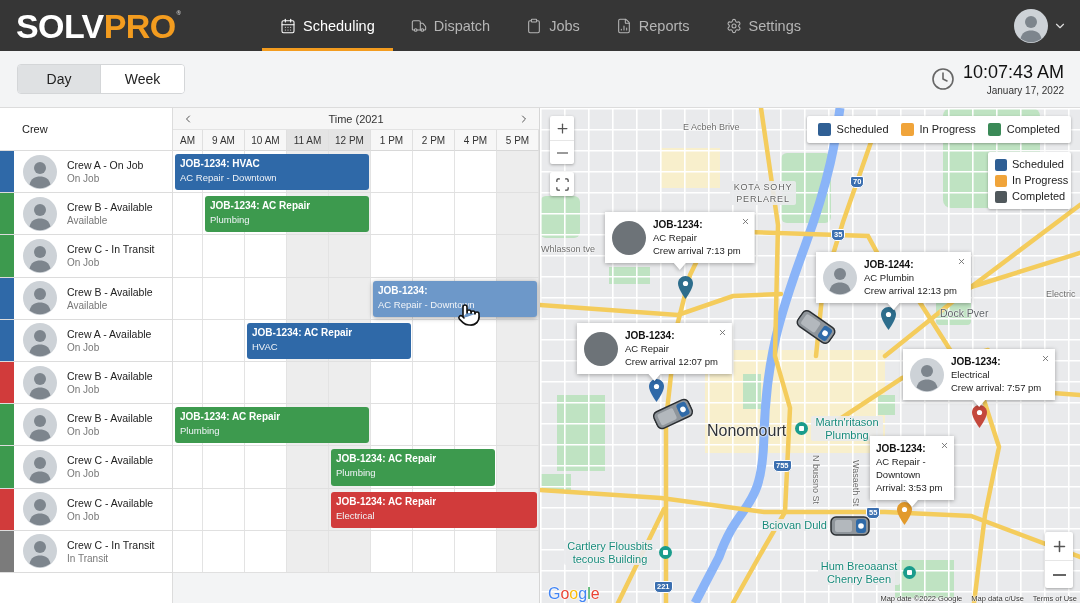 The height and width of the screenshot is (603, 1080). What do you see at coordinates (356, 118) in the screenshot?
I see `timeline-title: Time (2021` at bounding box center [356, 118].